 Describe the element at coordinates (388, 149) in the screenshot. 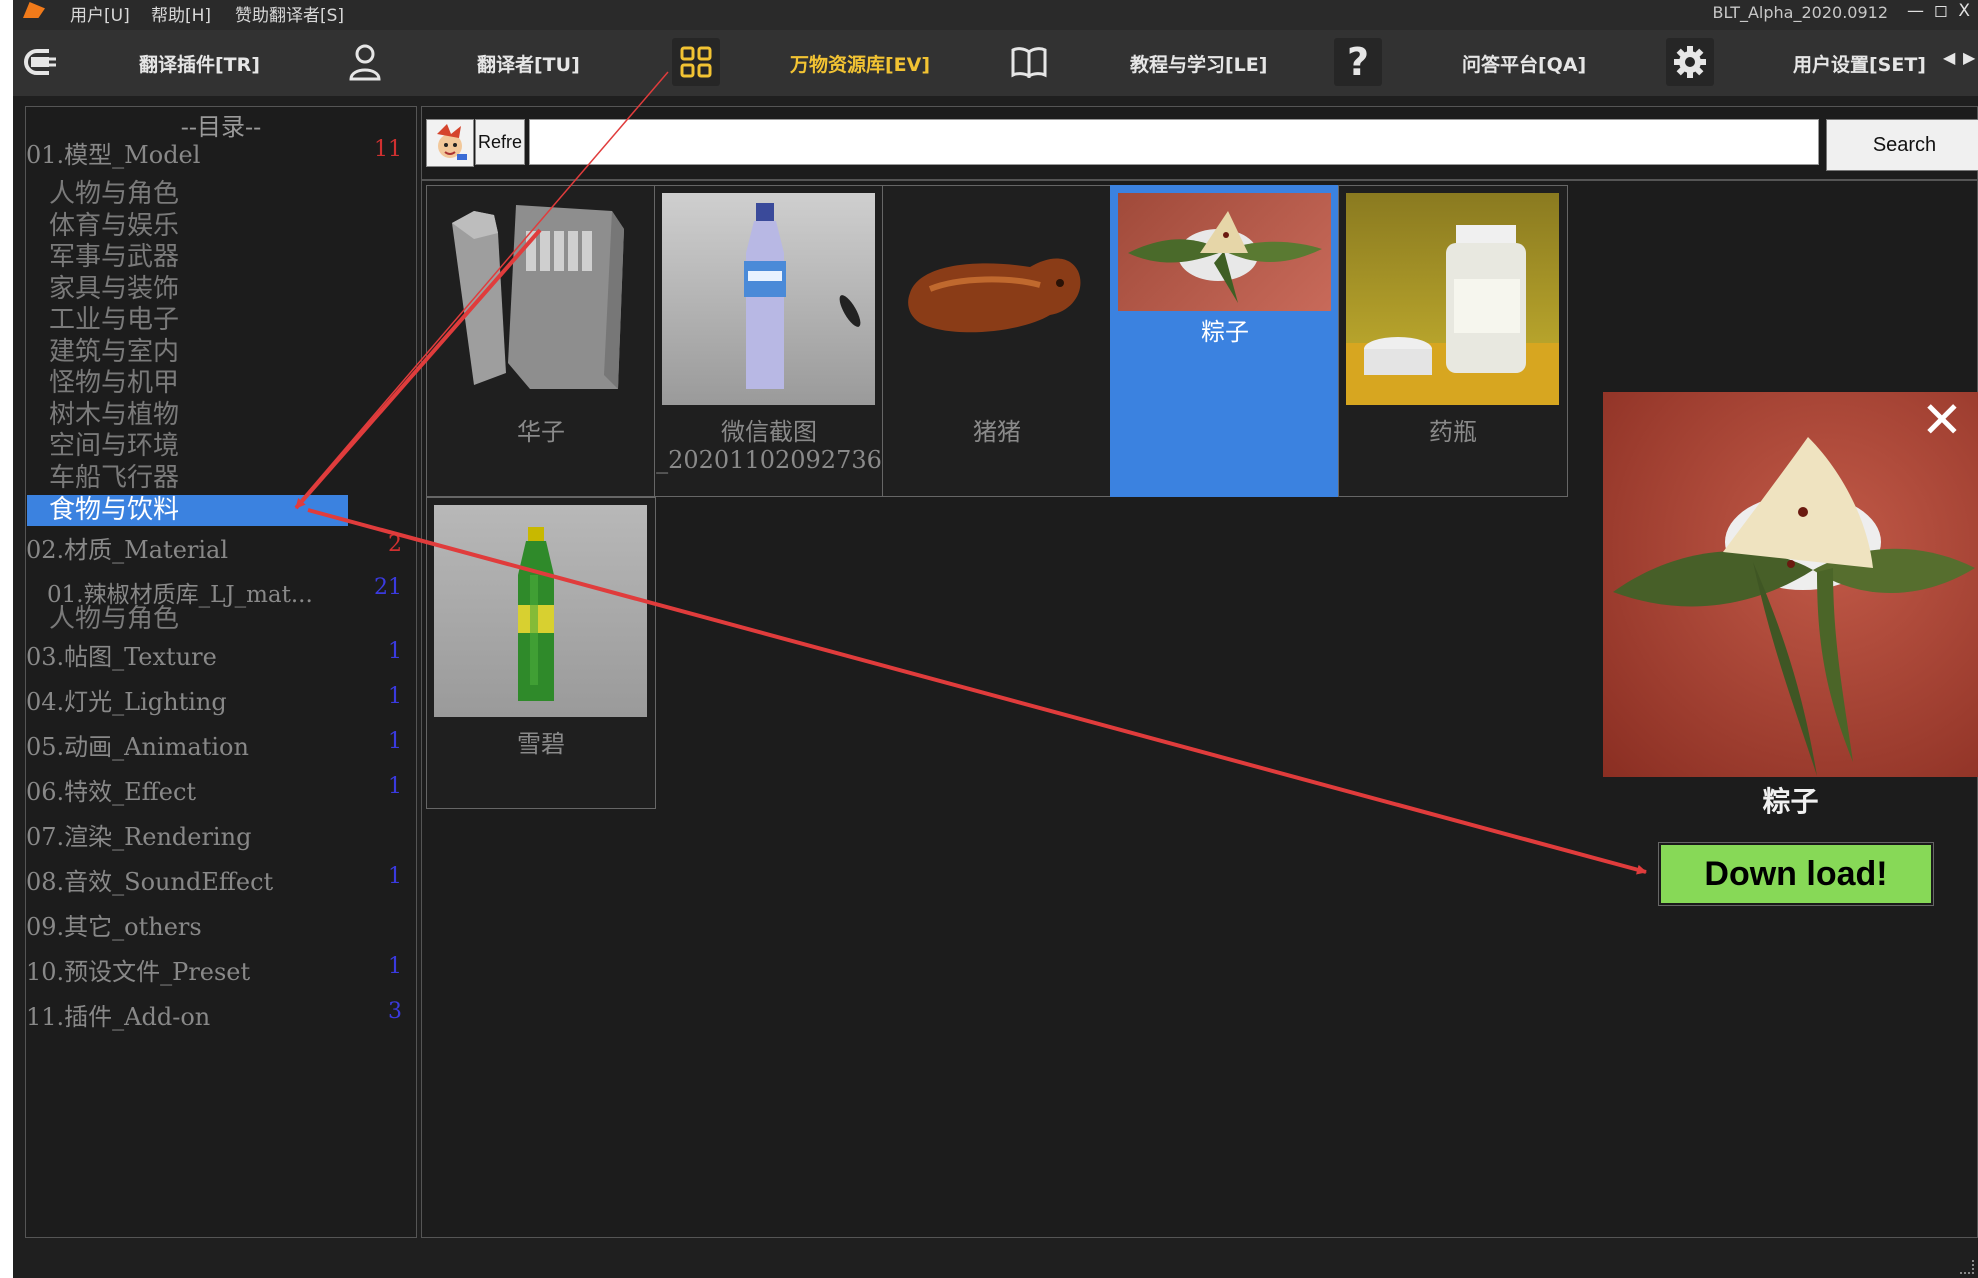

I see `category-count: 11` at that location.